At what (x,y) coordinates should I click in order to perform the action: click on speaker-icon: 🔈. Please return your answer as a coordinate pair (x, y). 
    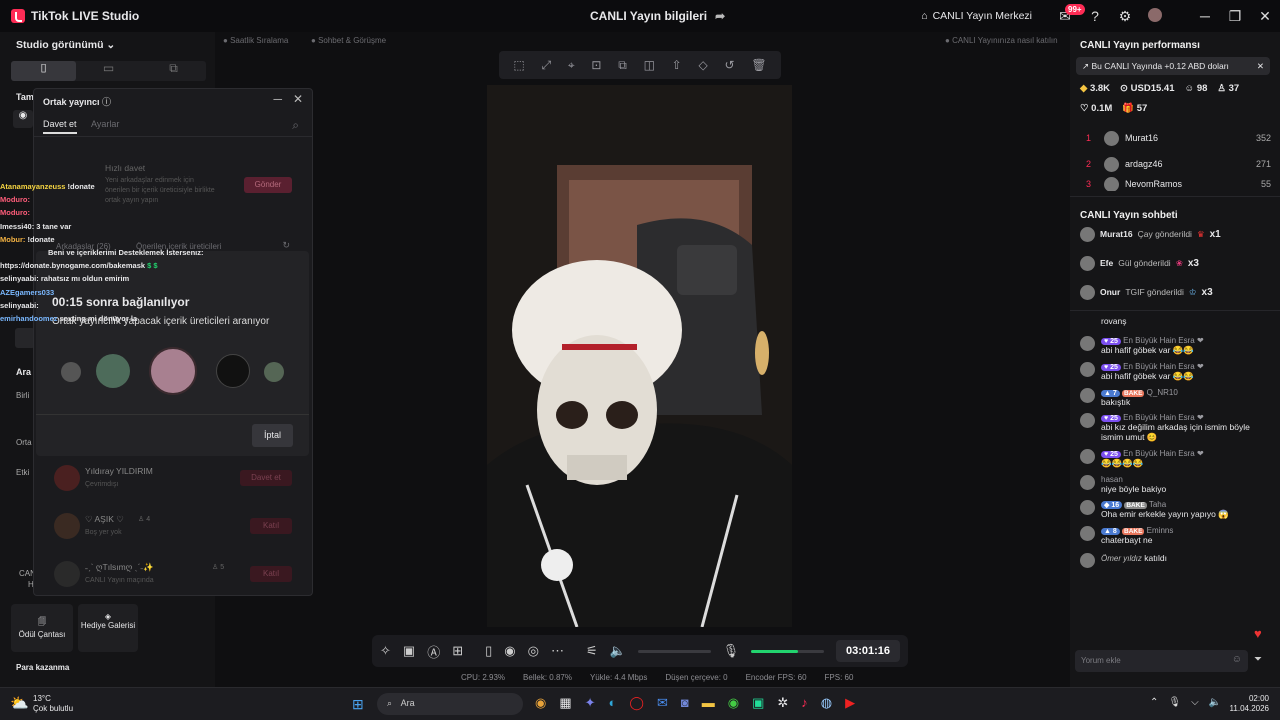
    Looking at the image, I should click on (618, 651).